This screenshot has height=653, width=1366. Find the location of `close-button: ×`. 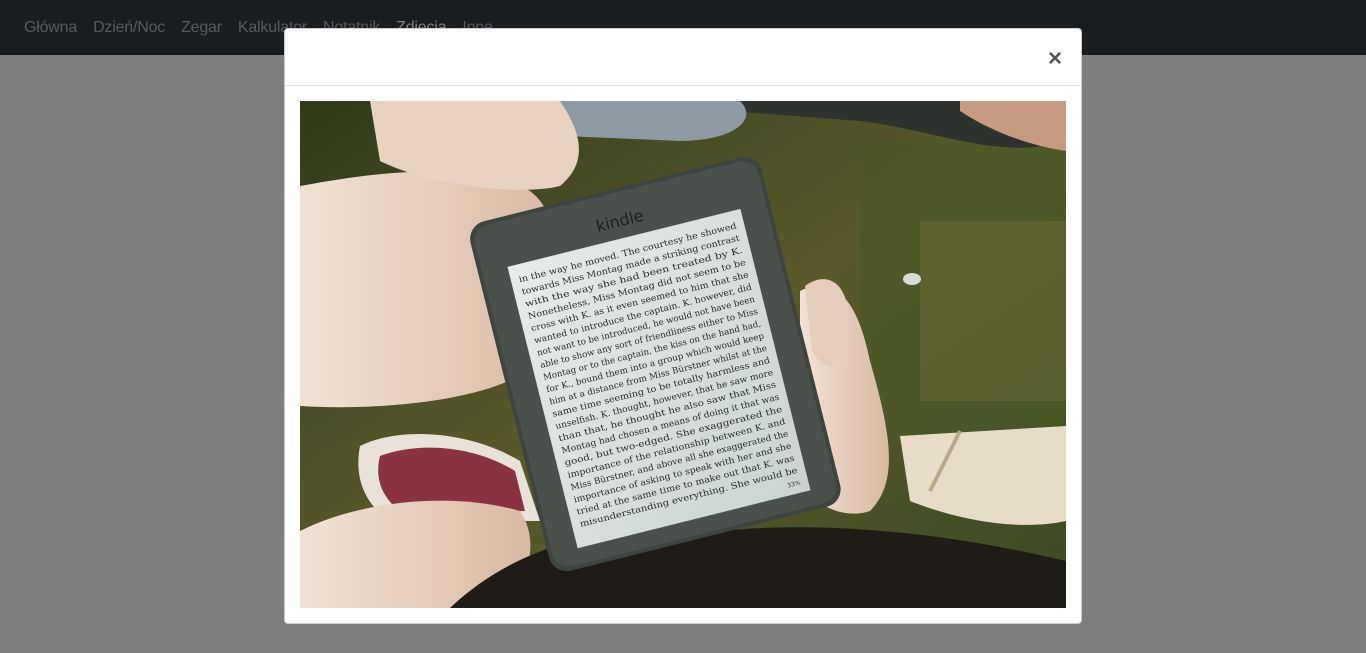

close-button: × is located at coordinates (1055, 59).